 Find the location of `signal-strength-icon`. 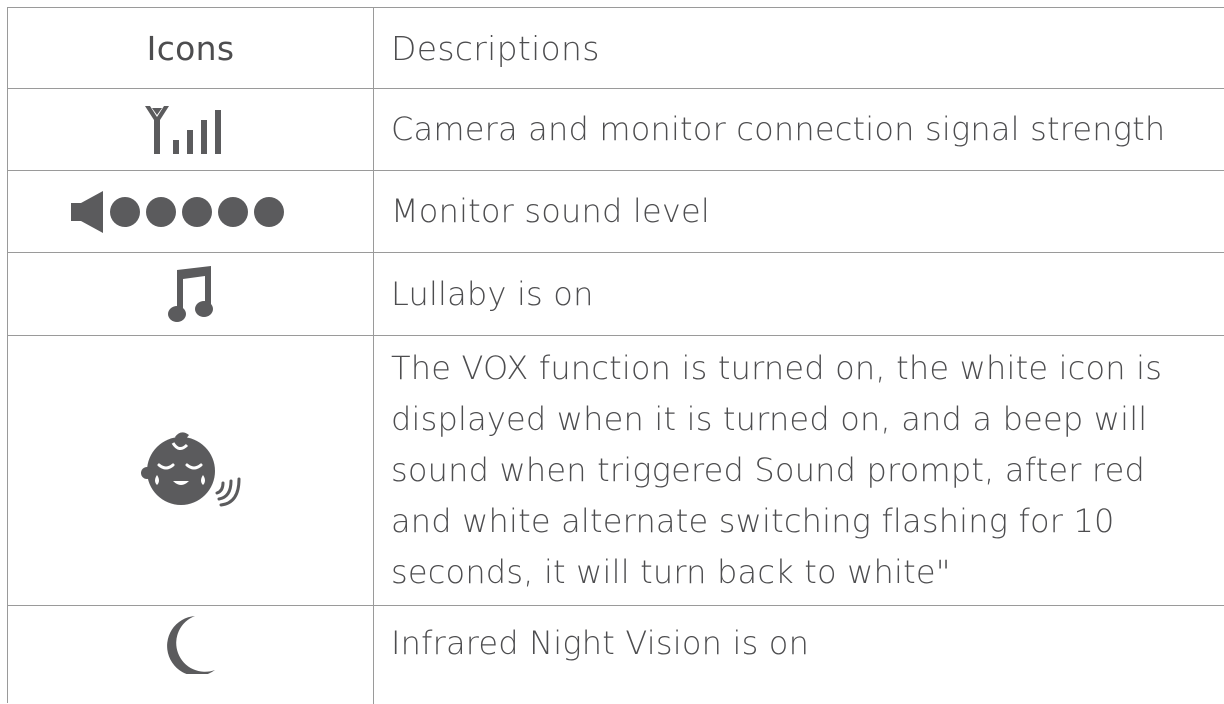

signal-strength-icon is located at coordinates (191, 130).